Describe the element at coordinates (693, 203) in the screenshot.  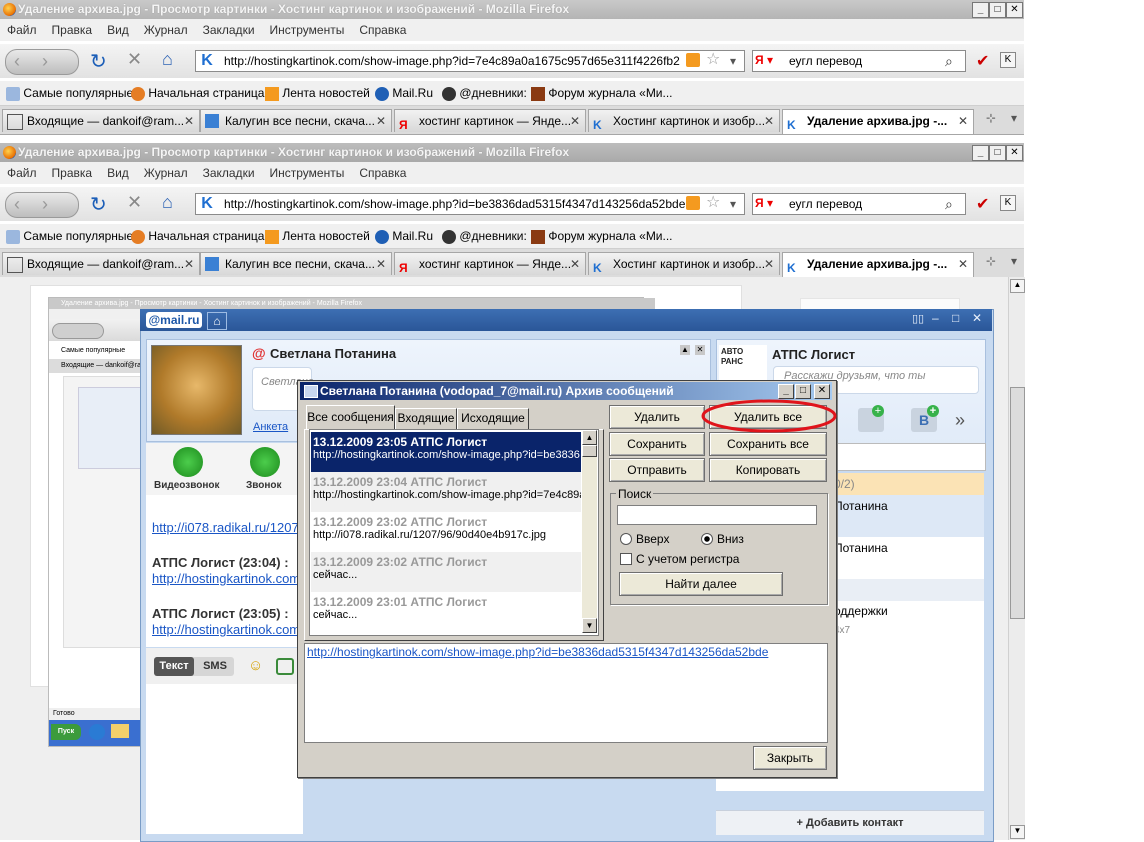
I see `rss-icon` at that location.